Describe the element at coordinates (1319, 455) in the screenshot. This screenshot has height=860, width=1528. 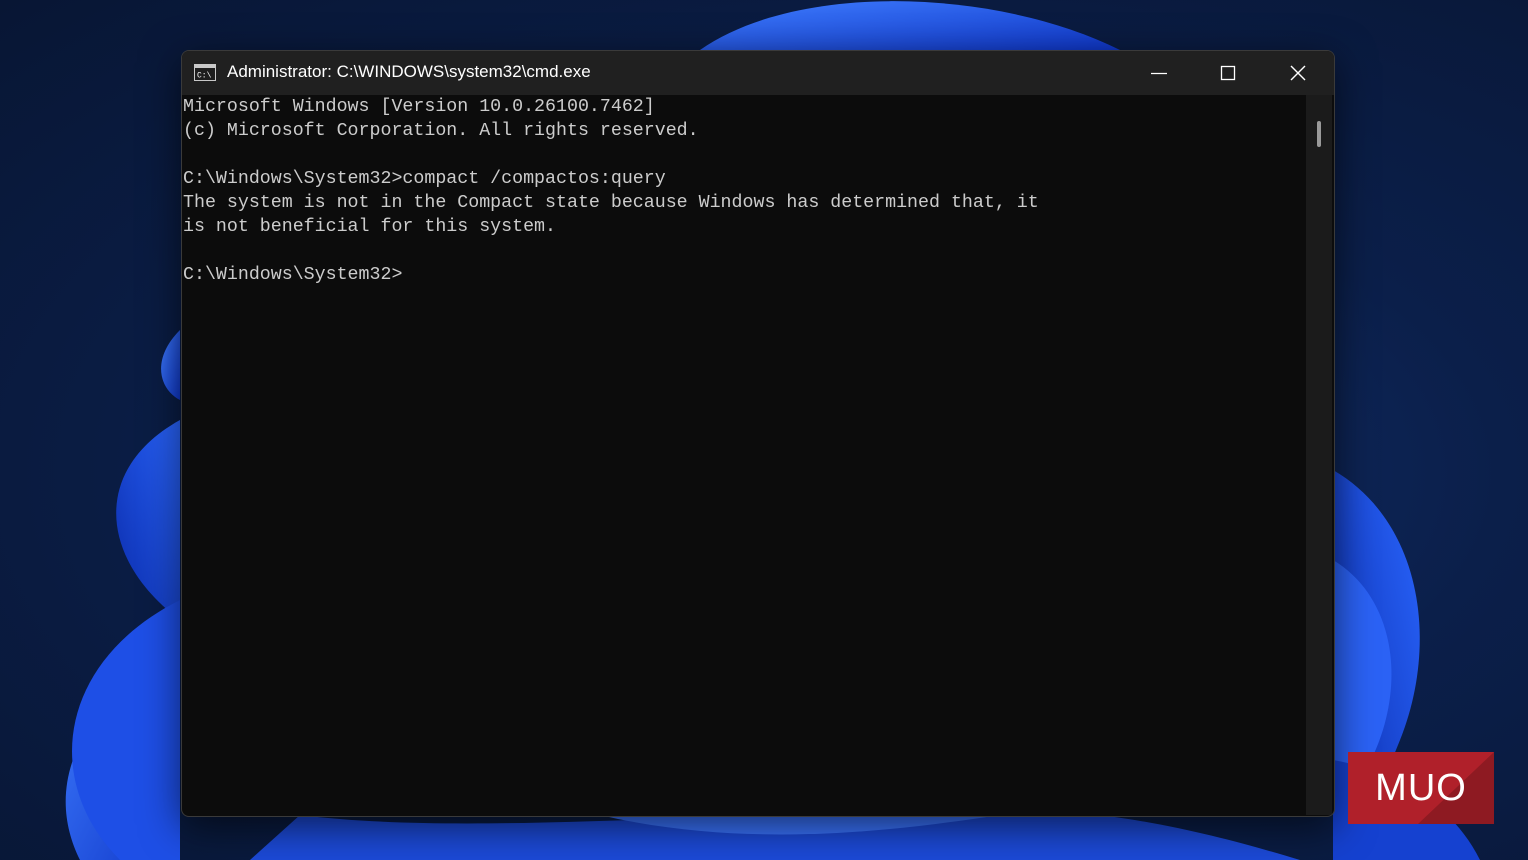
I see `vertical-scrollbar` at that location.